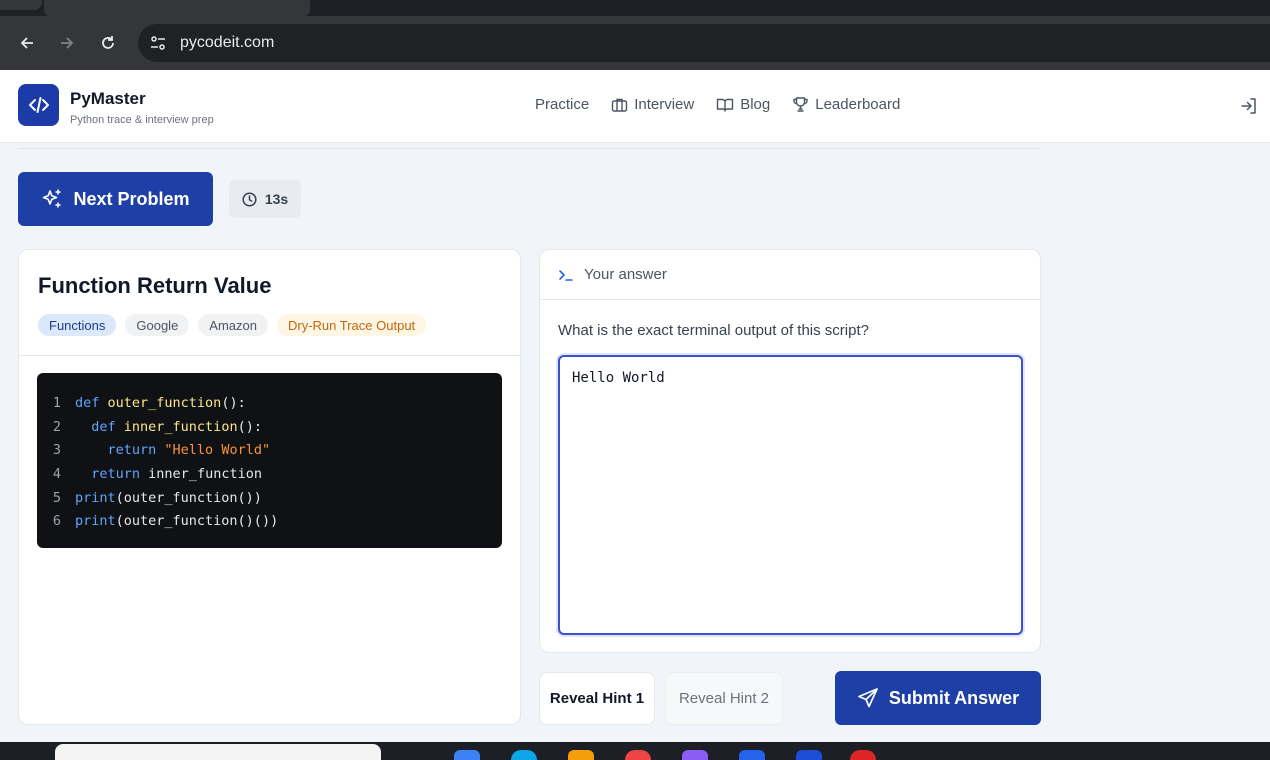  Describe the element at coordinates (56, 521) in the screenshot. I see `line-number: 6` at that location.